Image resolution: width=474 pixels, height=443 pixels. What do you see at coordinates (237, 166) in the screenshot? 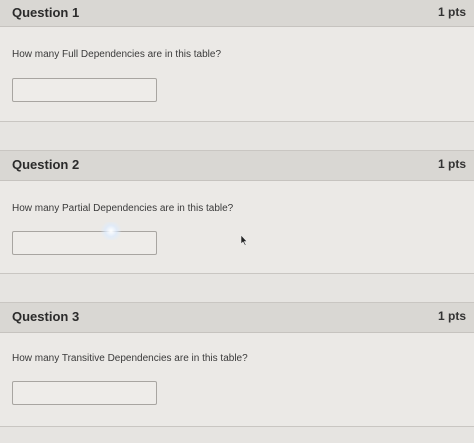
I see `question-2-header: Question 2 1 pts` at bounding box center [237, 166].